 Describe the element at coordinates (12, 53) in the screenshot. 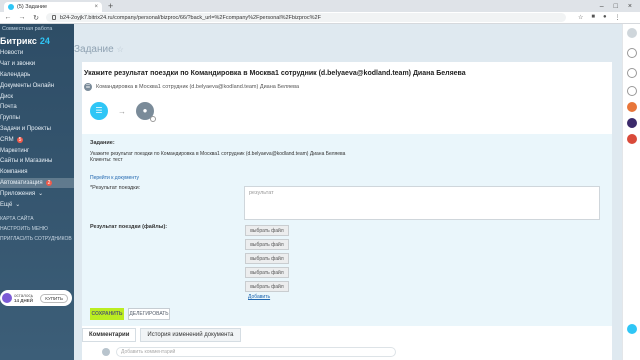

I see `sidebar-item-label: Новости` at that location.